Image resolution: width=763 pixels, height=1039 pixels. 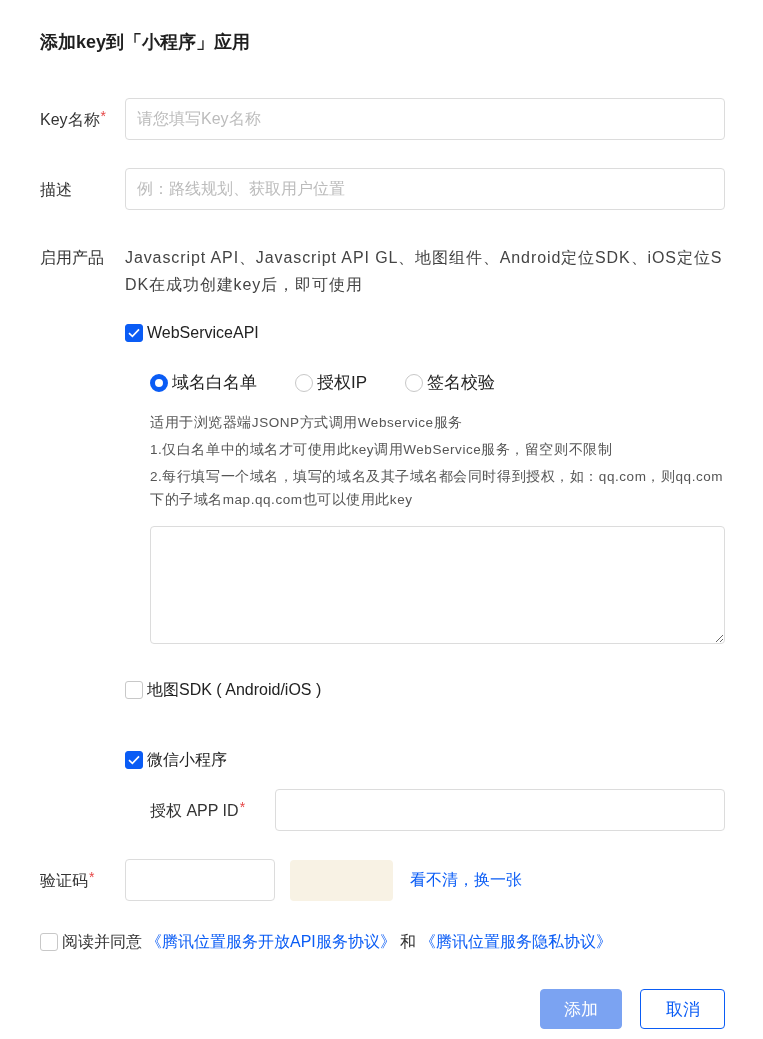 What do you see at coordinates (200, 880) in the screenshot?
I see `captcha-input` at bounding box center [200, 880].